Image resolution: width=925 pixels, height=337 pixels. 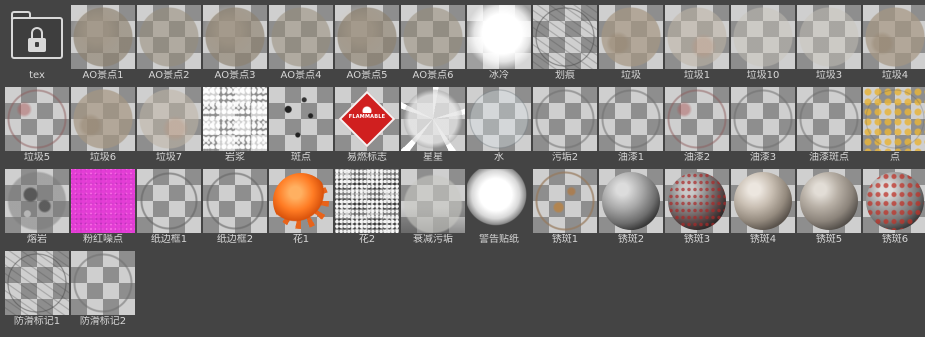 What do you see at coordinates (37, 239) in the screenshot?
I see `asset-label: 熔岩` at bounding box center [37, 239].